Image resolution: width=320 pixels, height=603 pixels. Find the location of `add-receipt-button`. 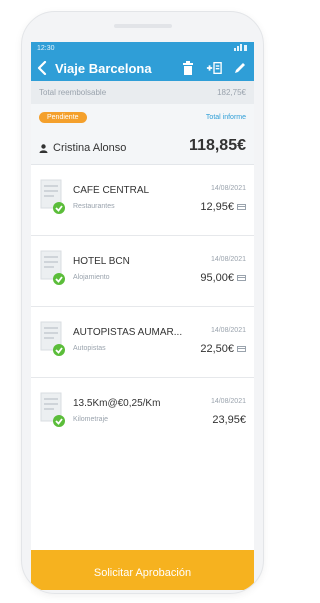

add-receipt-button is located at coordinates (214, 68).